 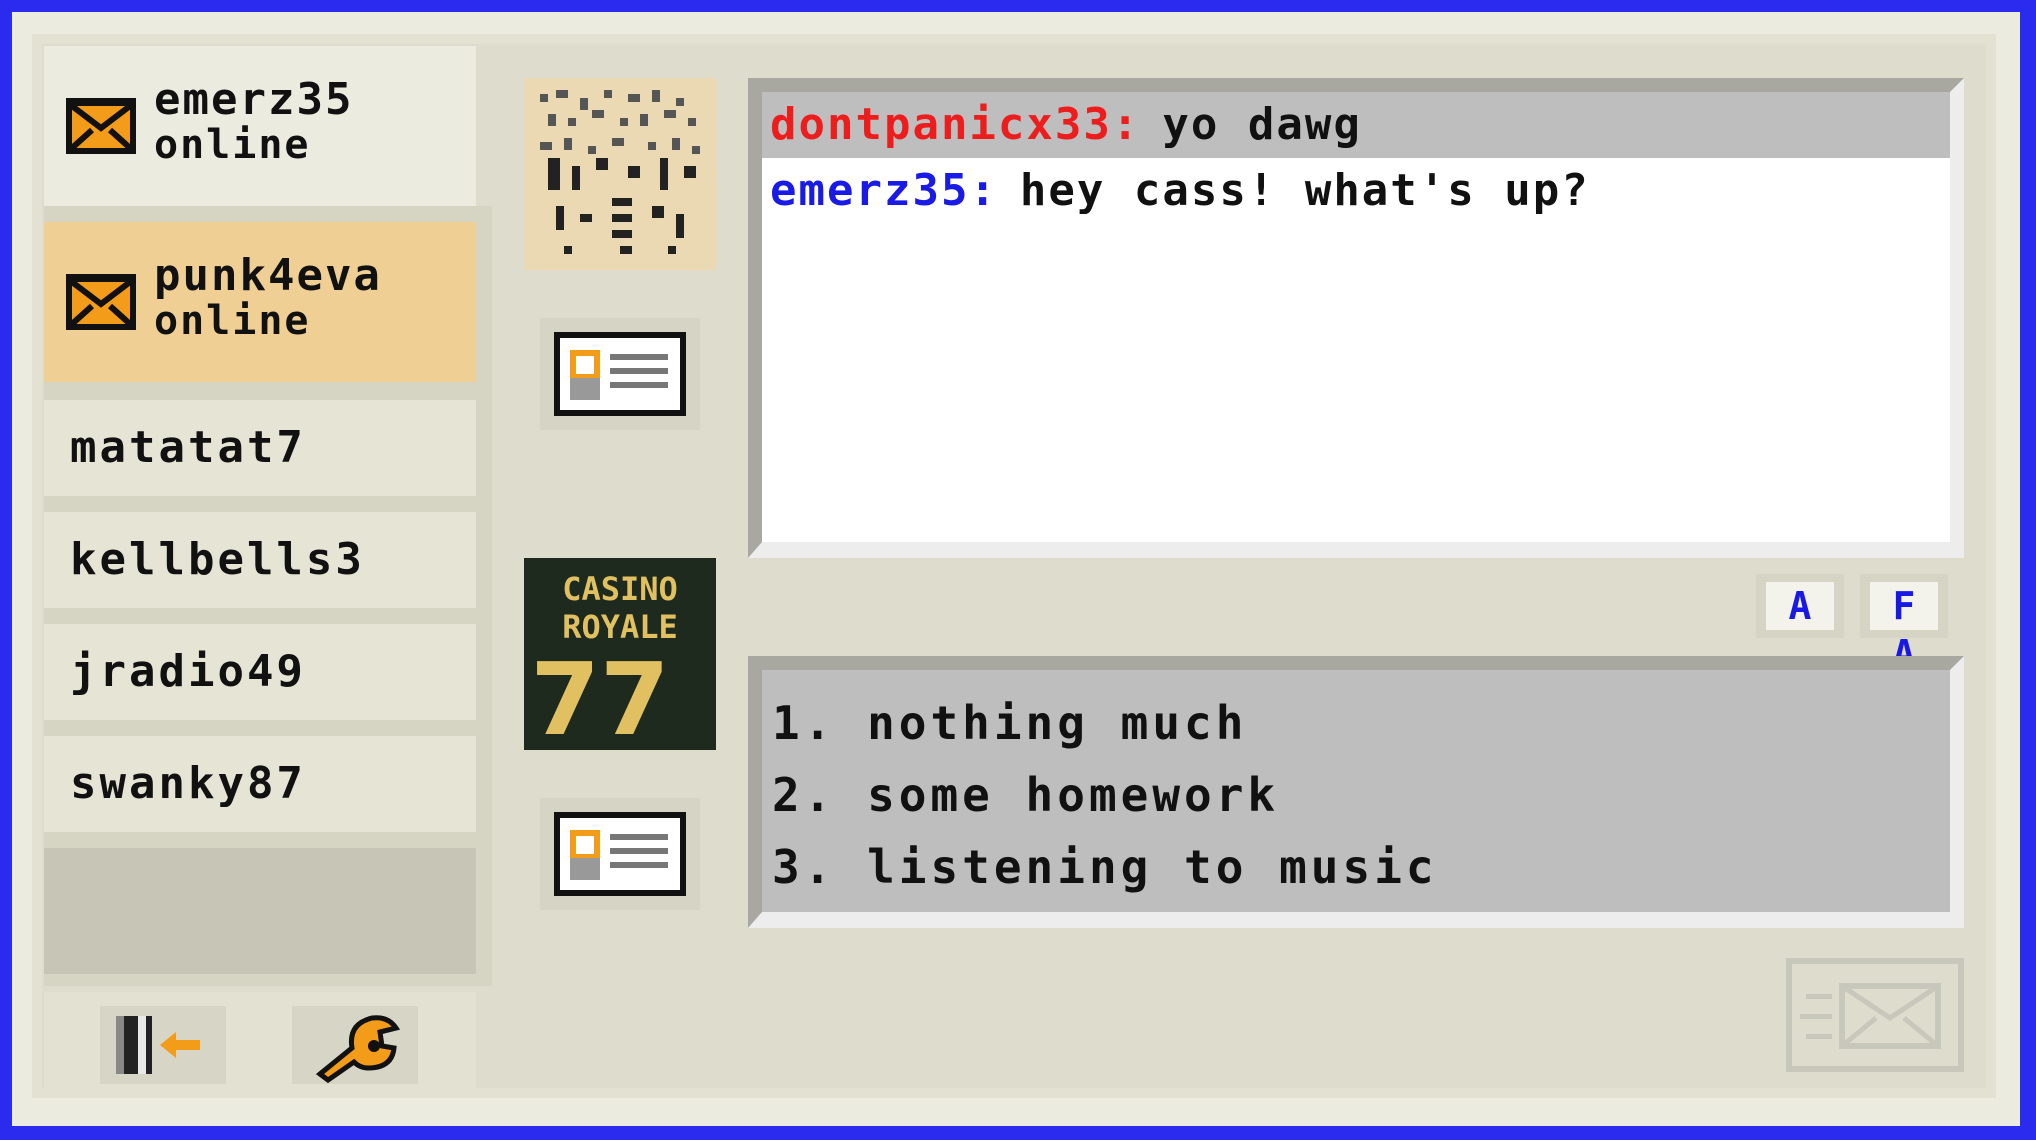 What do you see at coordinates (254, 99) in the screenshot?
I see `current-user-name: emerz35` at bounding box center [254, 99].